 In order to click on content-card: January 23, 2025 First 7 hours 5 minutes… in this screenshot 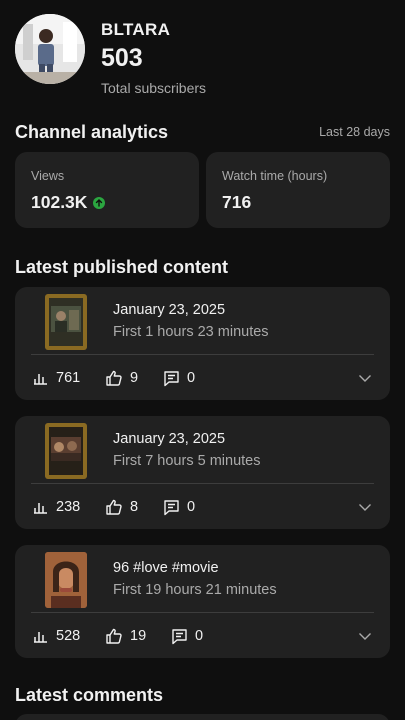, I will do `click(202, 472)`.